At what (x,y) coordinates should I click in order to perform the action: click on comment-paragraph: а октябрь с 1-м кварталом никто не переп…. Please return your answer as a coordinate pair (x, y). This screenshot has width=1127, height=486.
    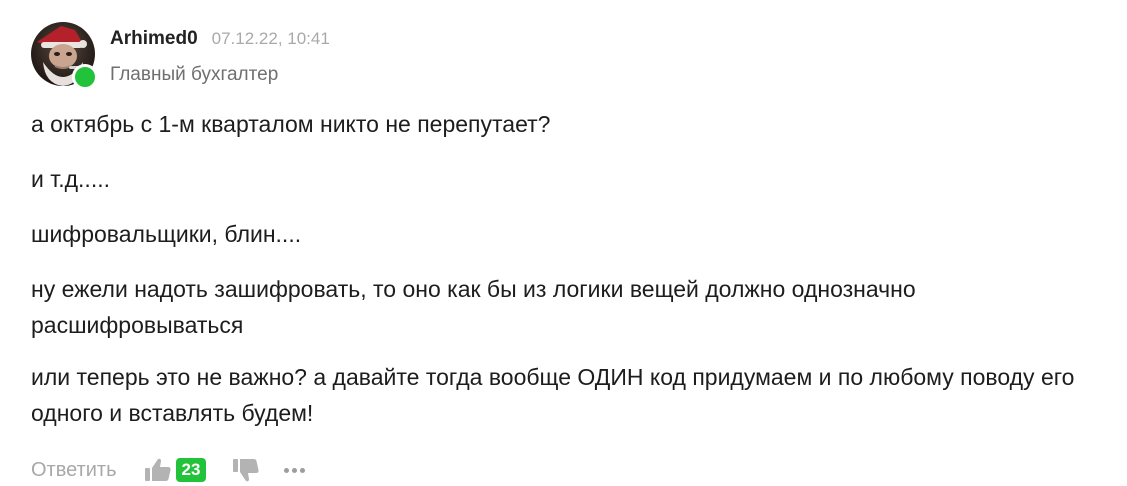
    Looking at the image, I should click on (291, 124).